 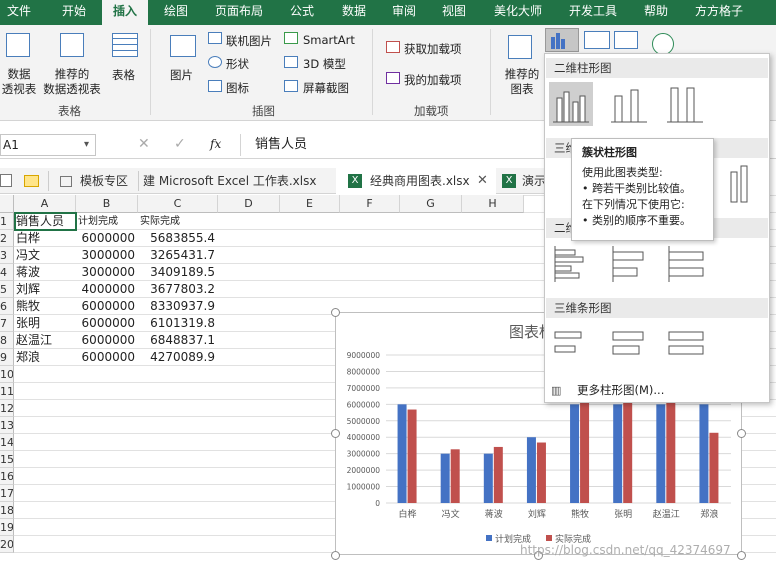 What do you see at coordinates (7, 255) in the screenshot?
I see `row-header: 3` at bounding box center [7, 255].